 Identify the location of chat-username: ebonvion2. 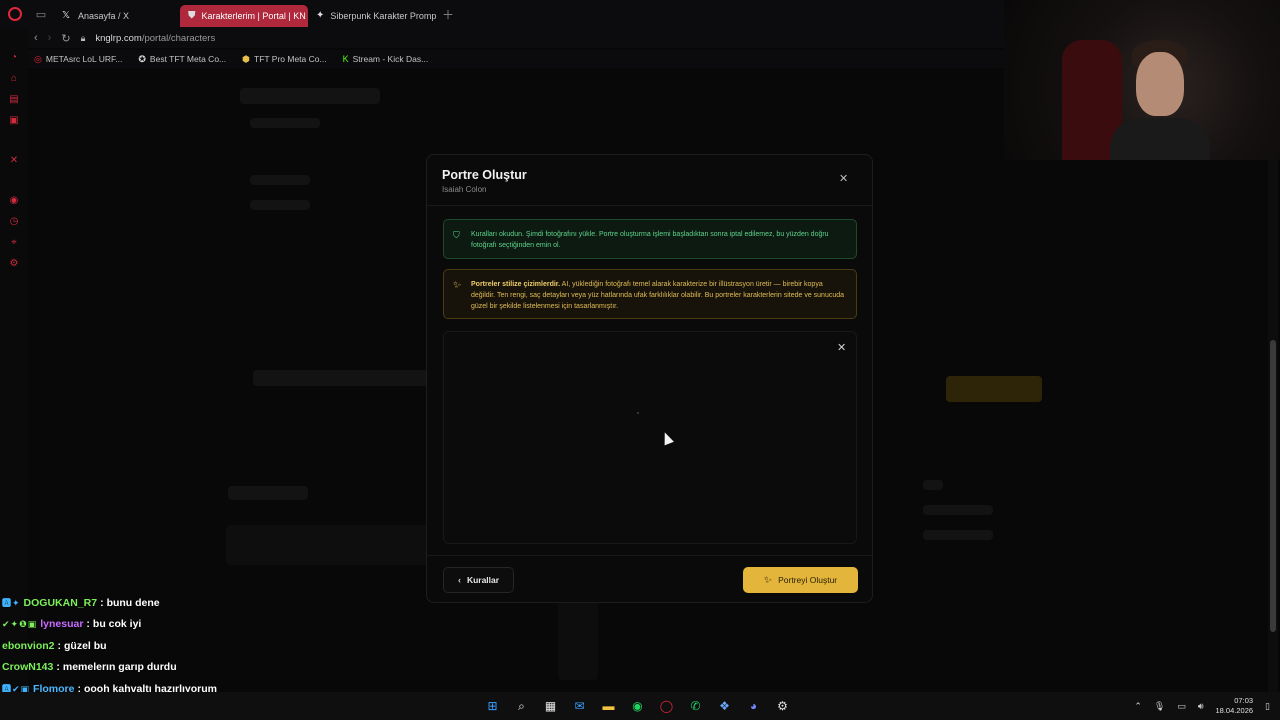
(28, 645).